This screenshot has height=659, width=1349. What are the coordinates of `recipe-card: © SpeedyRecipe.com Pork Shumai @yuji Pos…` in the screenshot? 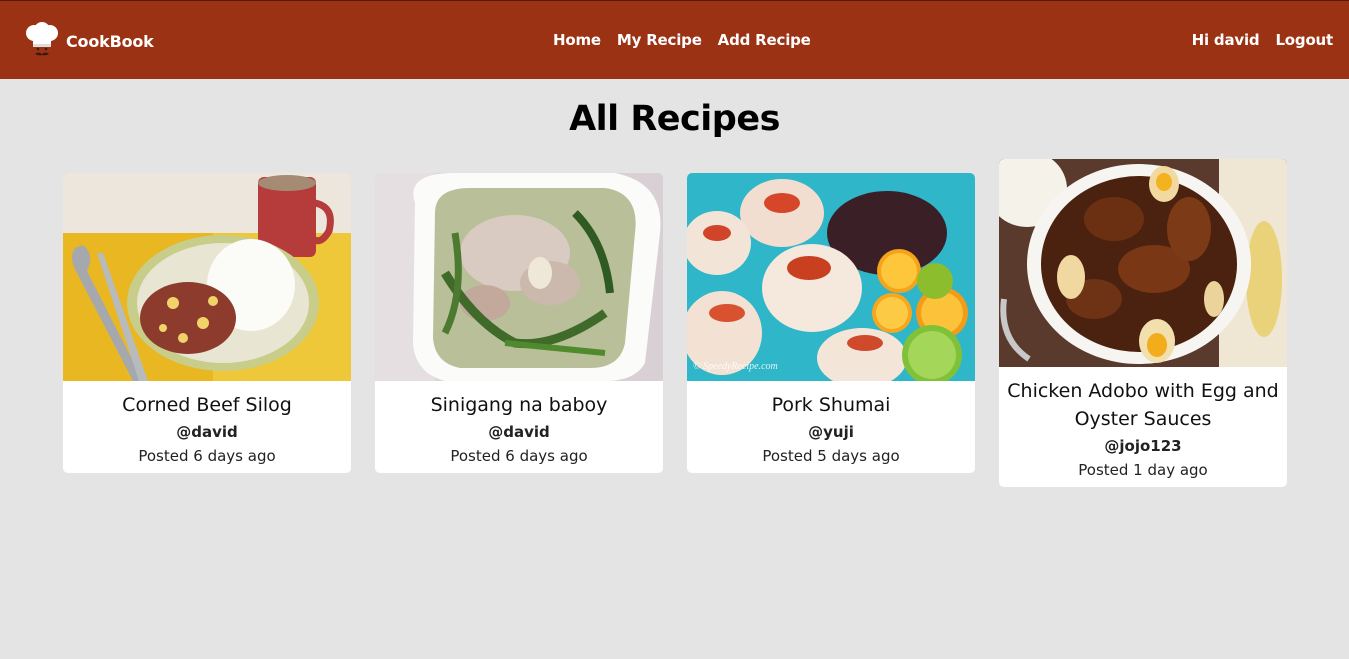 It's located at (831, 323).